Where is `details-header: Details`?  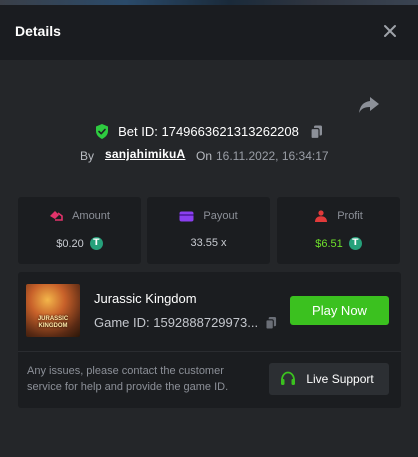 details-header: Details is located at coordinates (209, 32).